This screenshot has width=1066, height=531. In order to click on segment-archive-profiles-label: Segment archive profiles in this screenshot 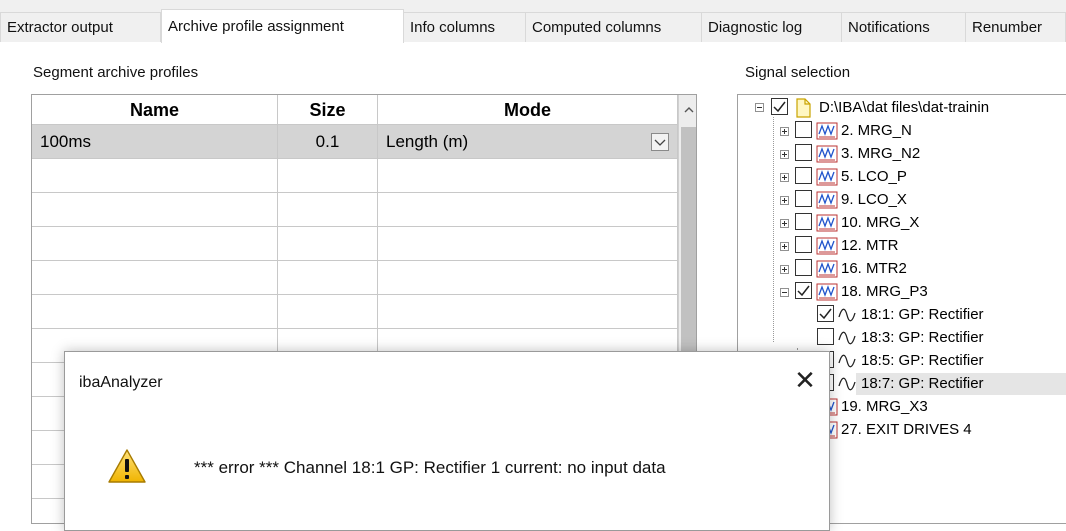, I will do `click(116, 72)`.